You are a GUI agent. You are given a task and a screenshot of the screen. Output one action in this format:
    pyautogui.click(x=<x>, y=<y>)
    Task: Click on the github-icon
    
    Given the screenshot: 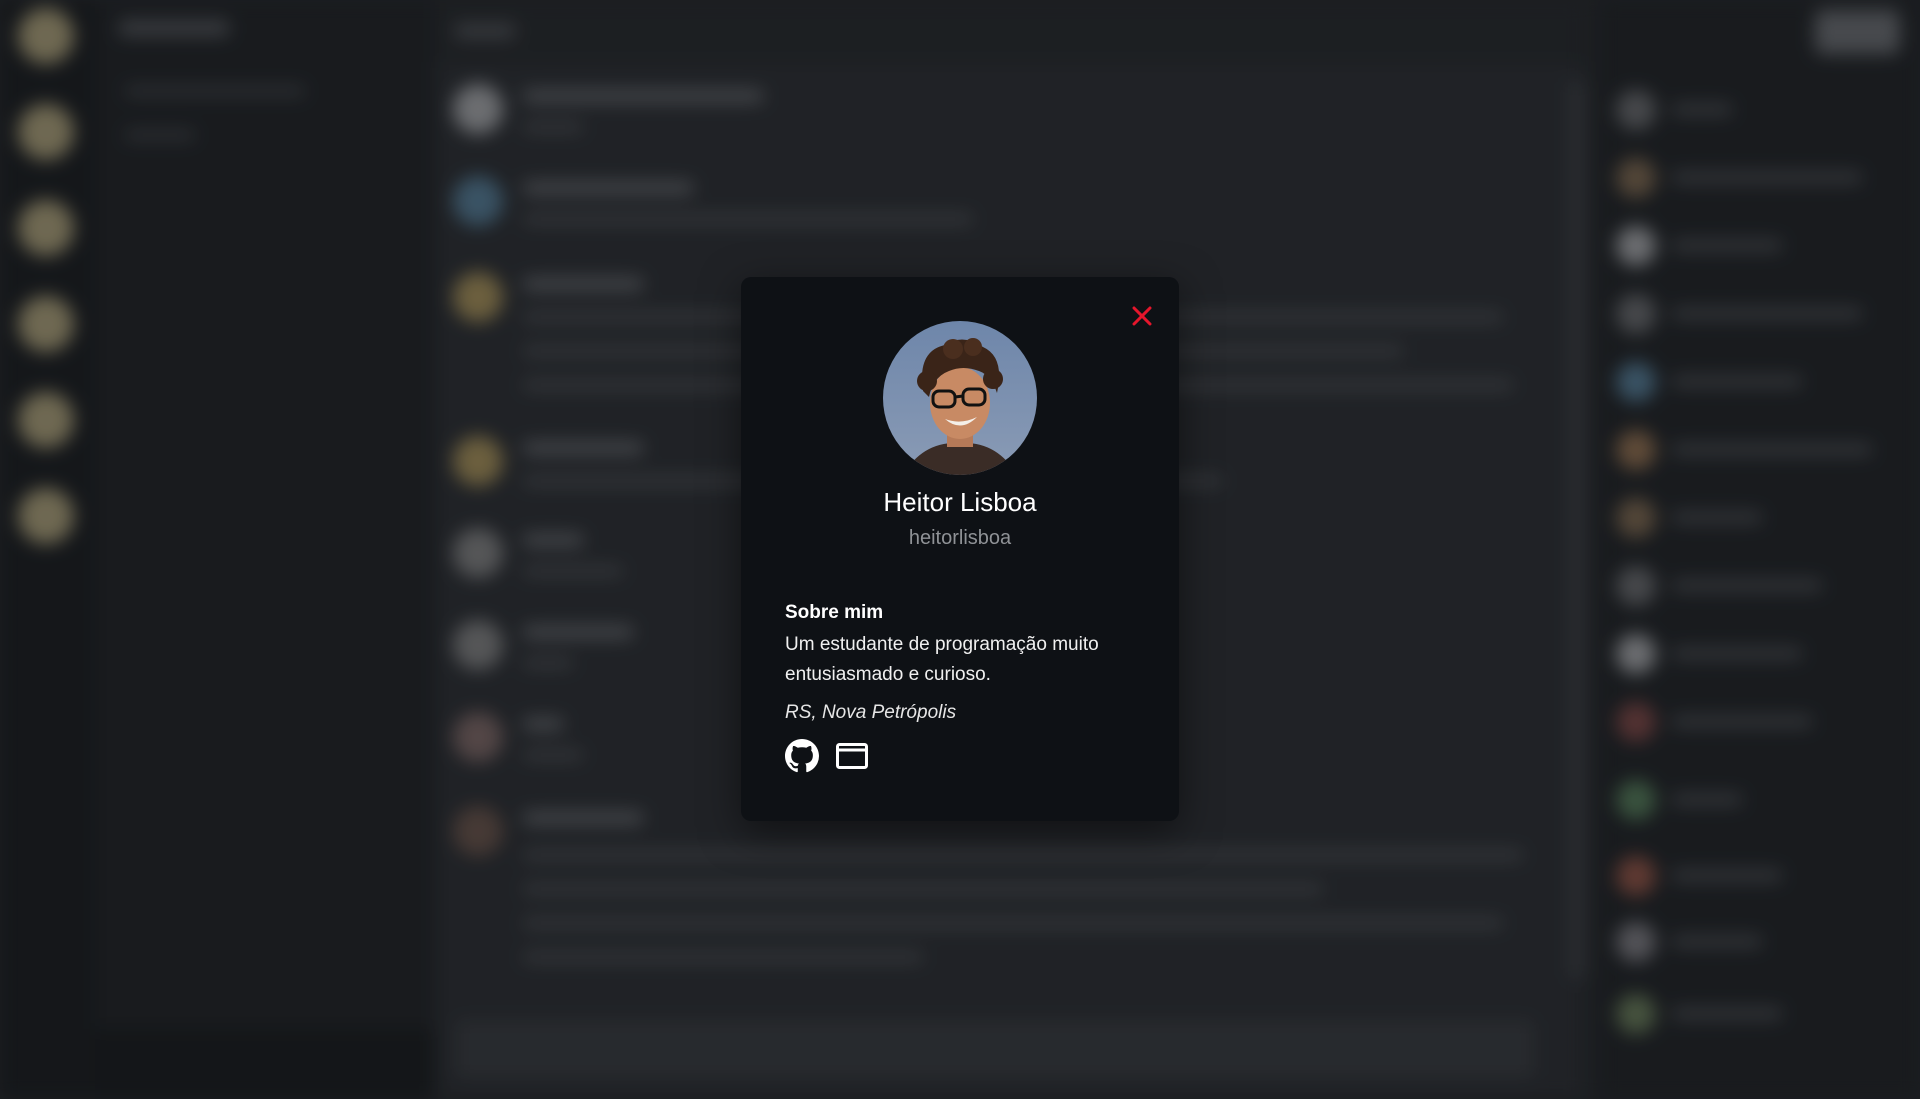 What is the action you would take?
    pyautogui.click(x=802, y=756)
    